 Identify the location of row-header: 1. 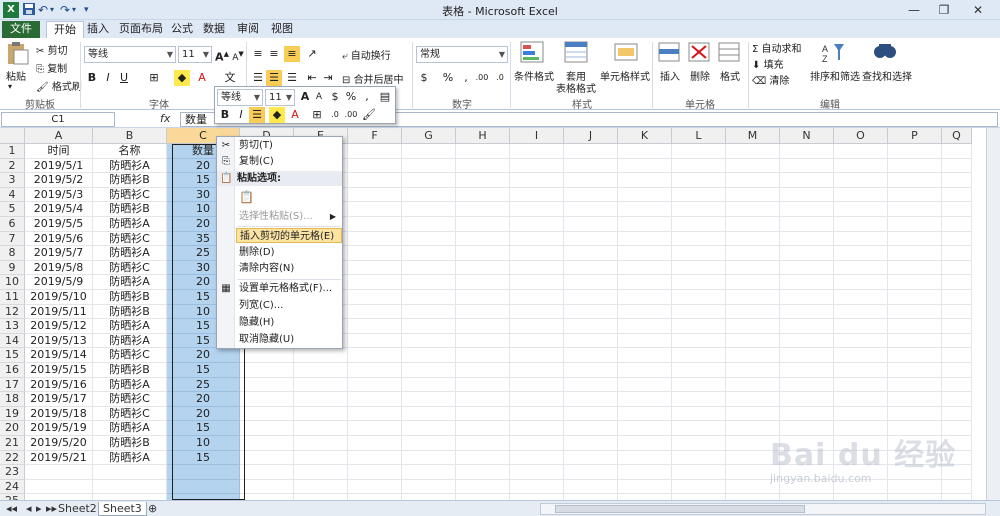
(12, 151).